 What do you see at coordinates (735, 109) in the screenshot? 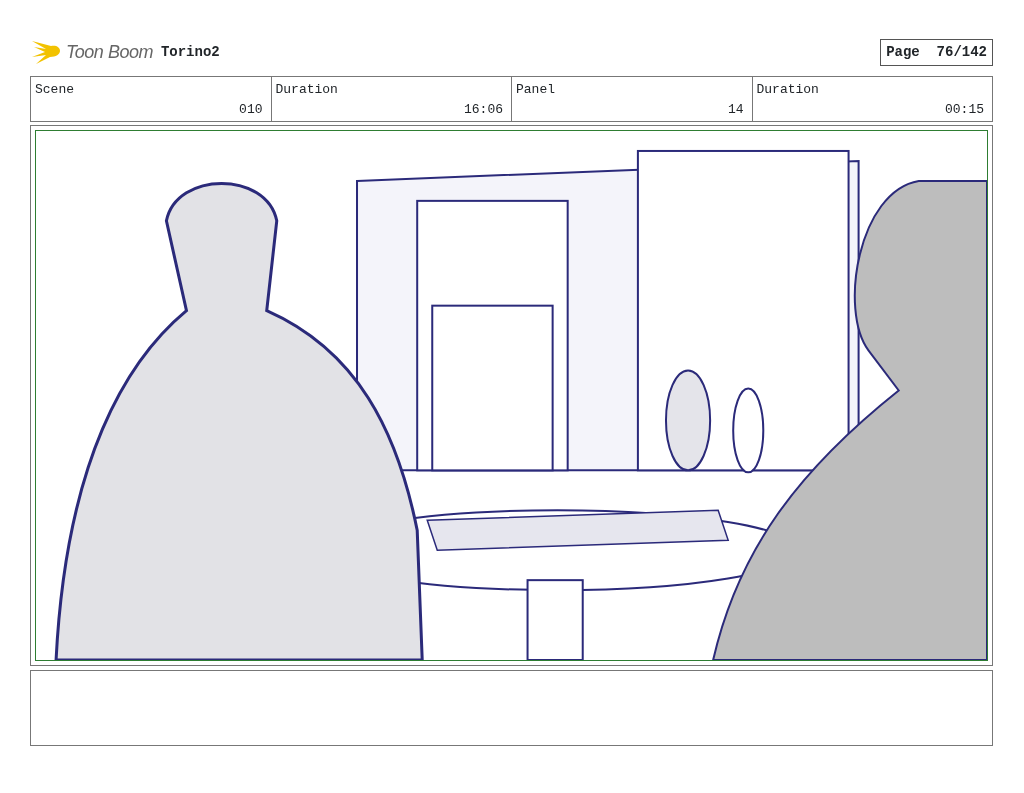
I see `field-value: 14` at bounding box center [735, 109].